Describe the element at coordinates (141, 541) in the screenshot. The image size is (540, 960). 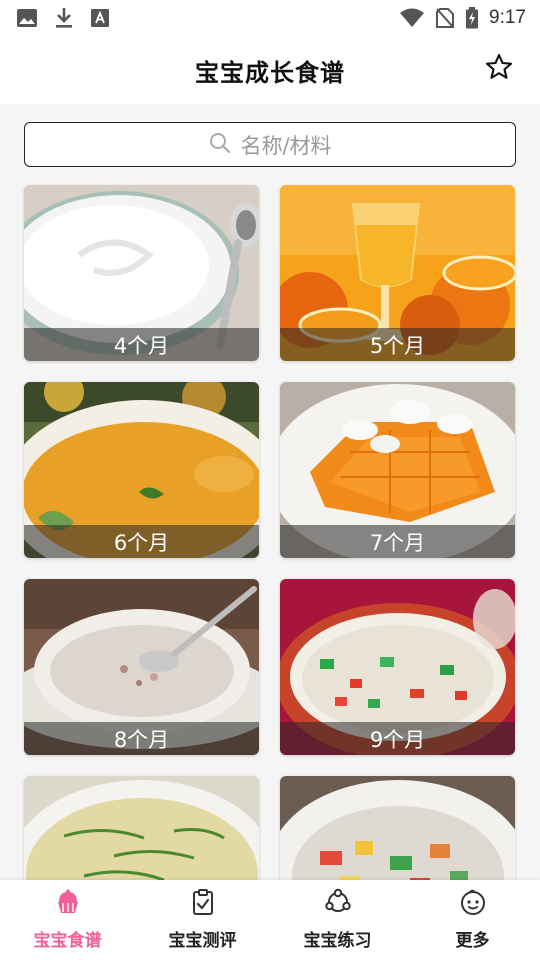
I see `recipe-card-label: 6个月` at that location.